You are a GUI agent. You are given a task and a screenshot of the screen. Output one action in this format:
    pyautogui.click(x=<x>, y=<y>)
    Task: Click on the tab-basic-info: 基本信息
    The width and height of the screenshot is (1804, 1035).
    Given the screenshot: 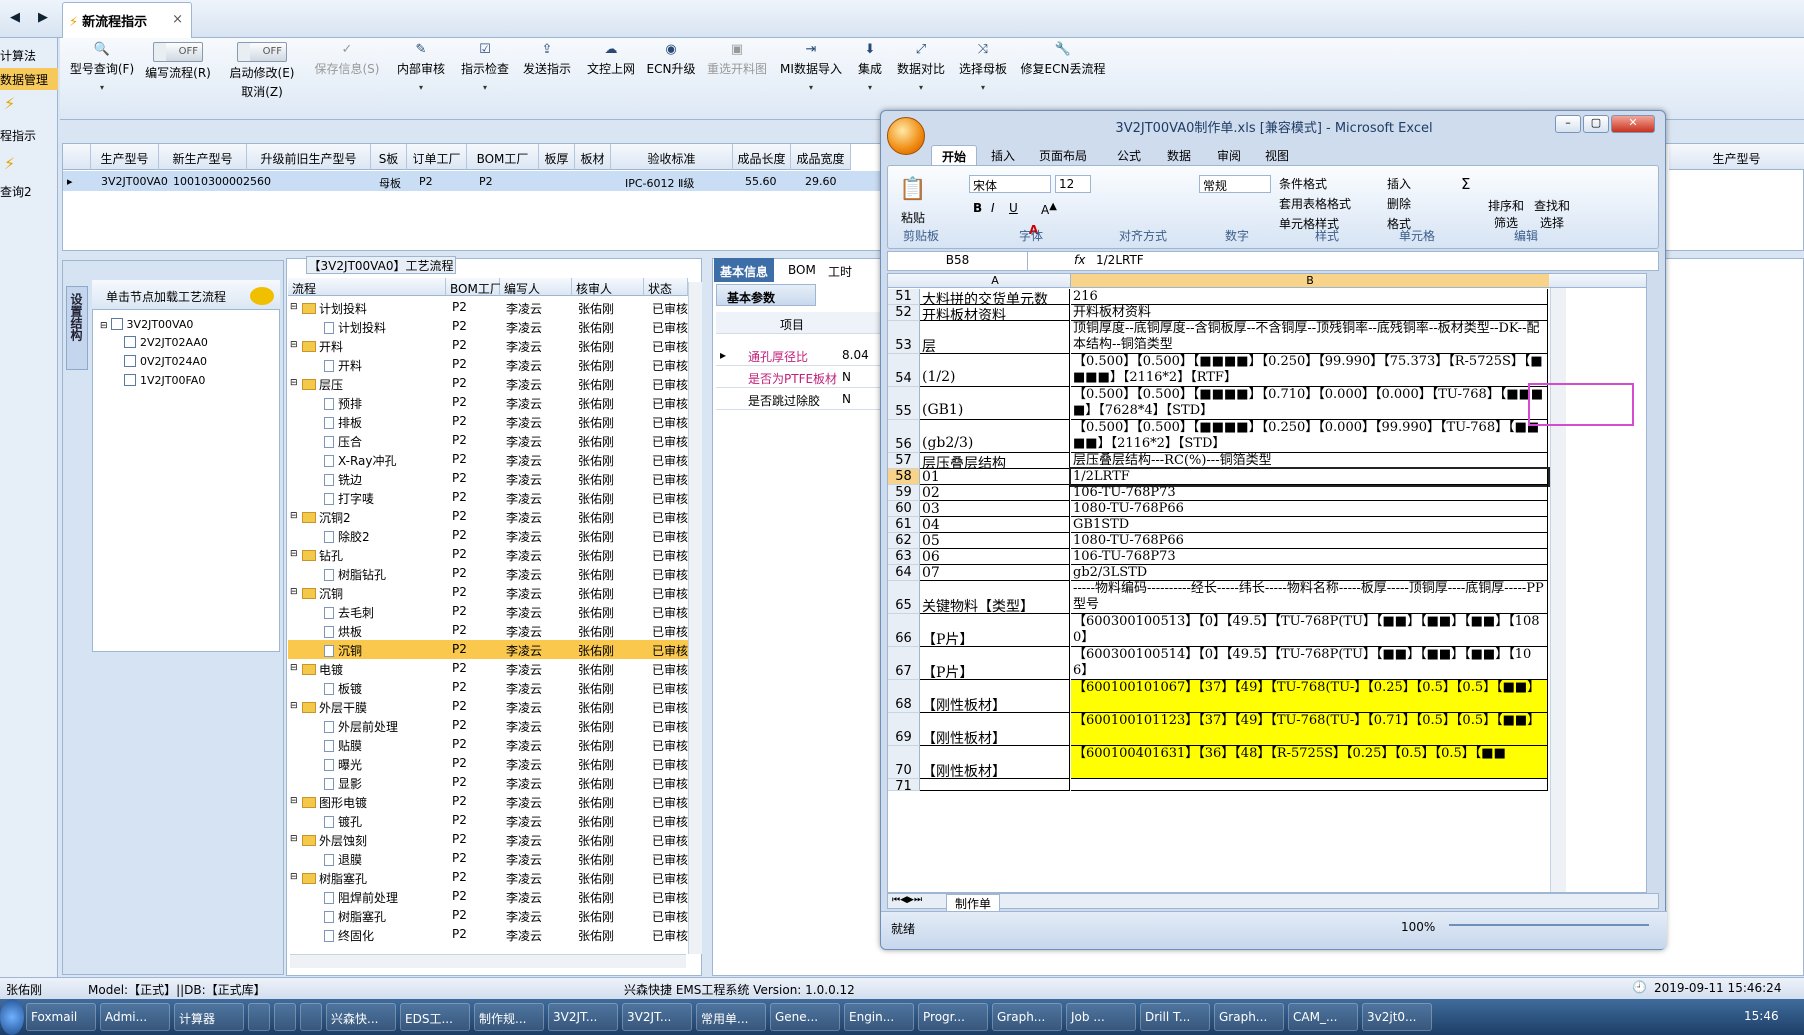 What is the action you would take?
    pyautogui.click(x=744, y=270)
    